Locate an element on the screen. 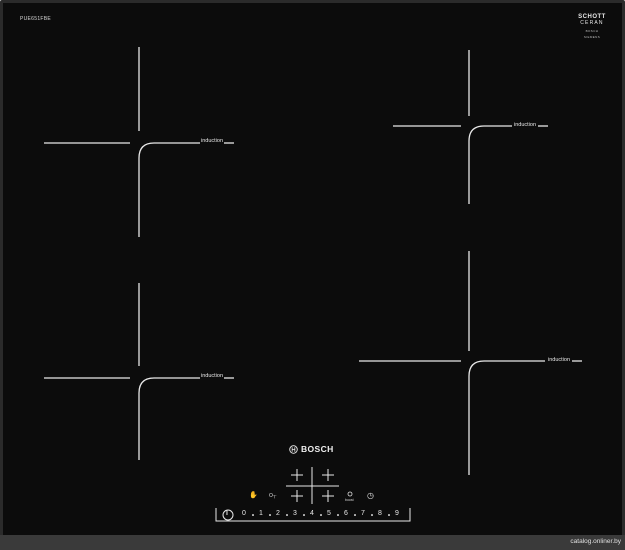 The height and width of the screenshot is (550, 625). bosch-armature-icon is located at coordinates (293, 449).